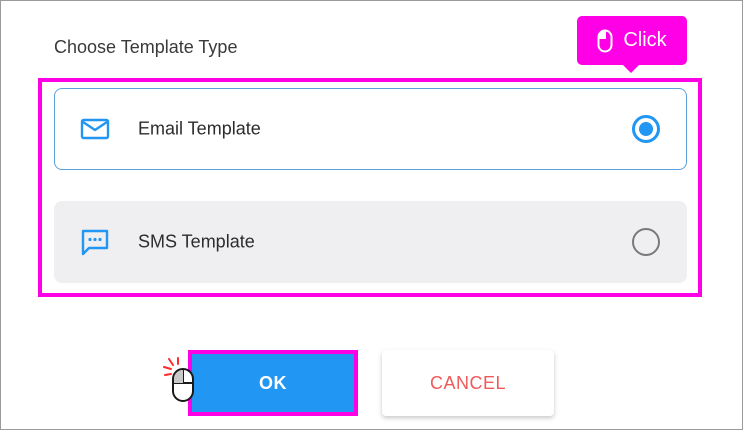  I want to click on mouse-click-cursor-icon, so click(178, 379).